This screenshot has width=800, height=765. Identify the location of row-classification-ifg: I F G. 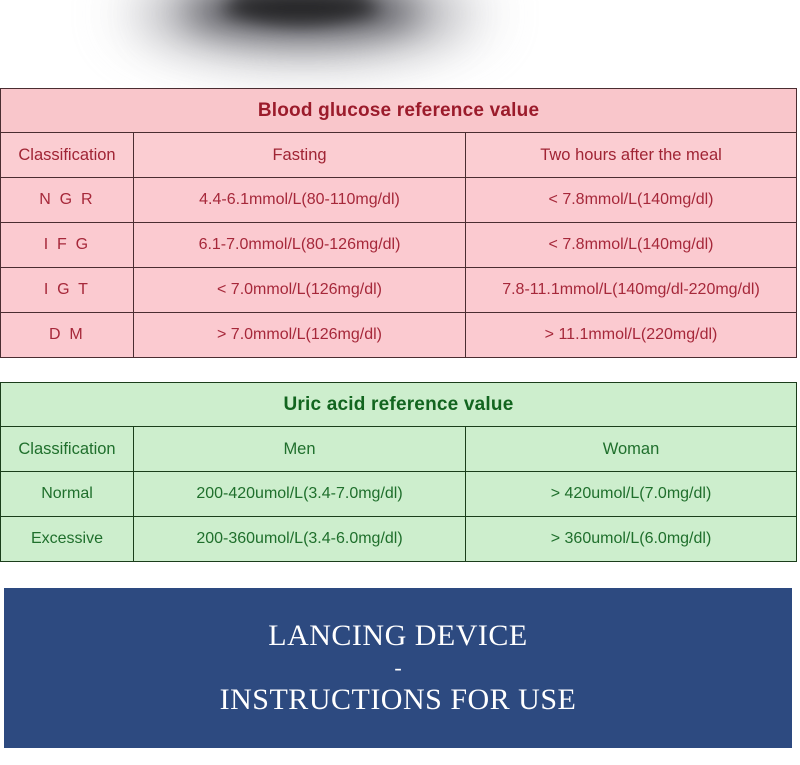
(67, 245).